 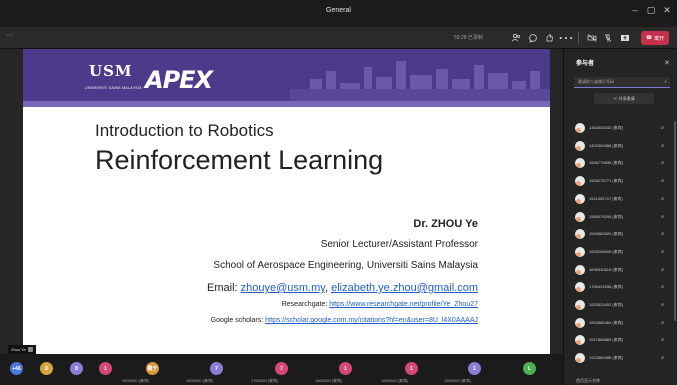 I want to click on gallery-name: 1900000 (来宾), so click(x=395, y=380).